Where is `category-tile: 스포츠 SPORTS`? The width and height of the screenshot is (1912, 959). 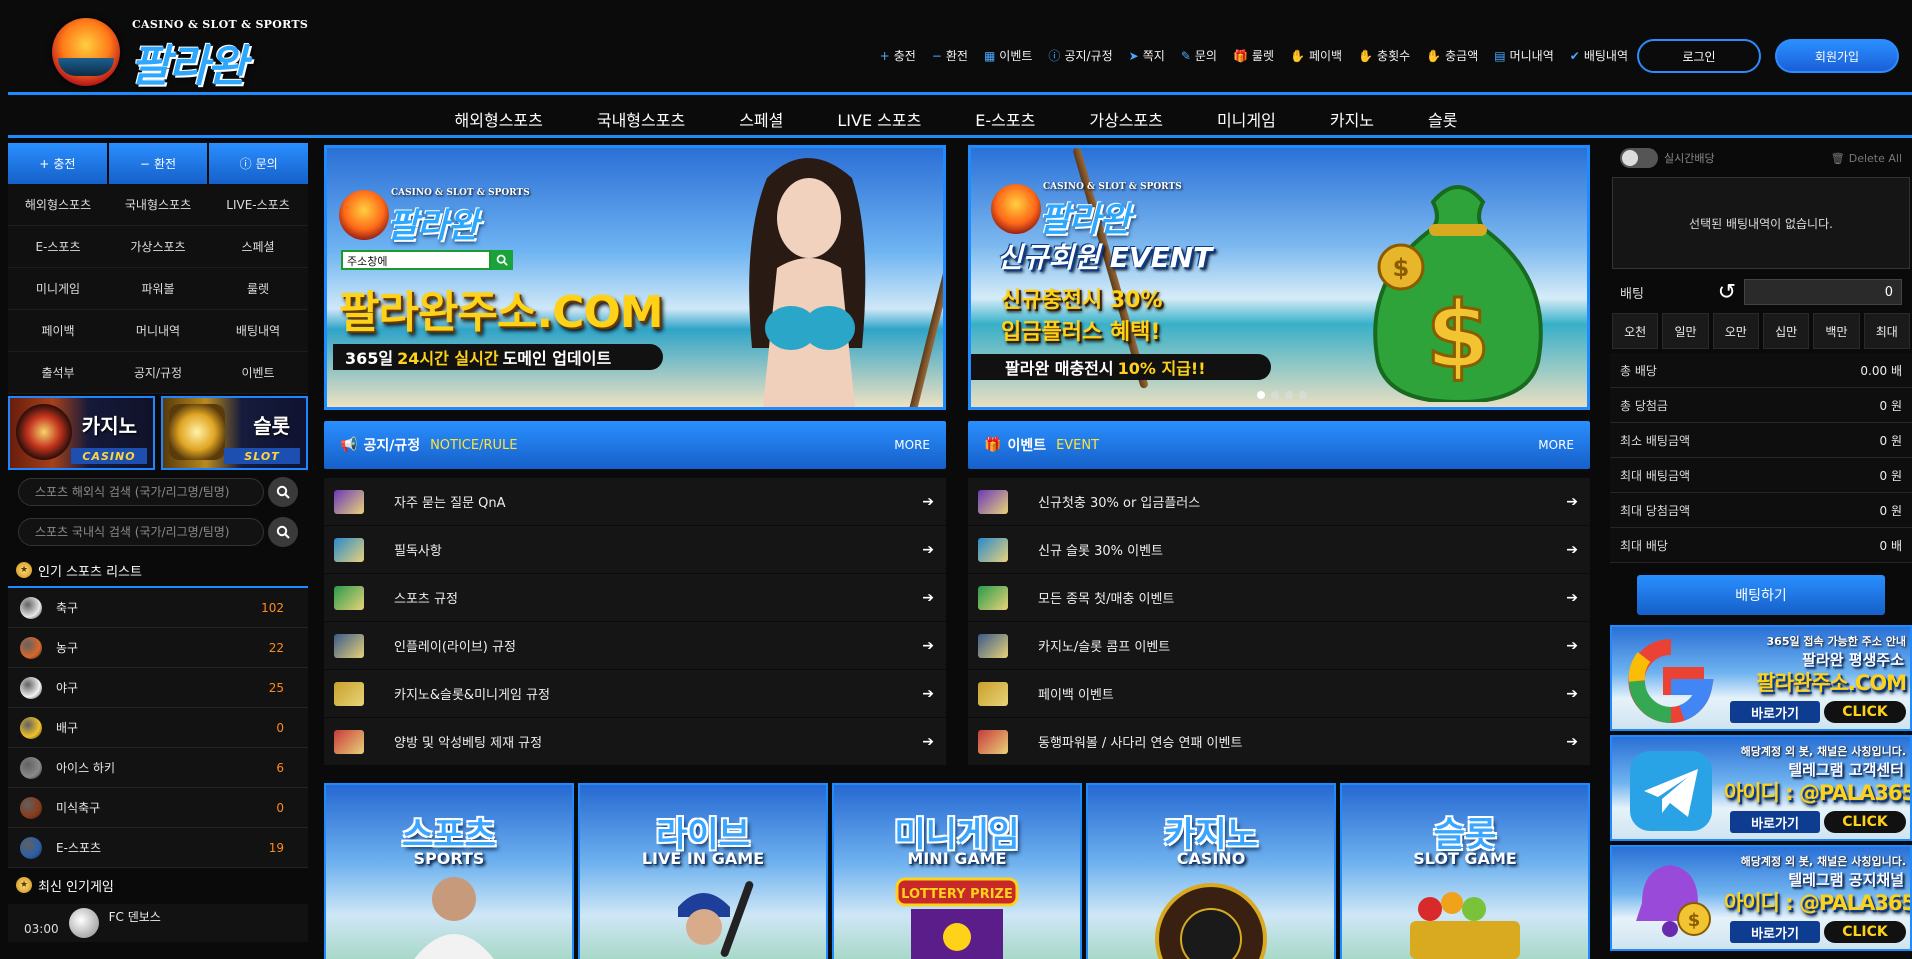
category-tile: 스포츠 SPORTS is located at coordinates (449, 871).